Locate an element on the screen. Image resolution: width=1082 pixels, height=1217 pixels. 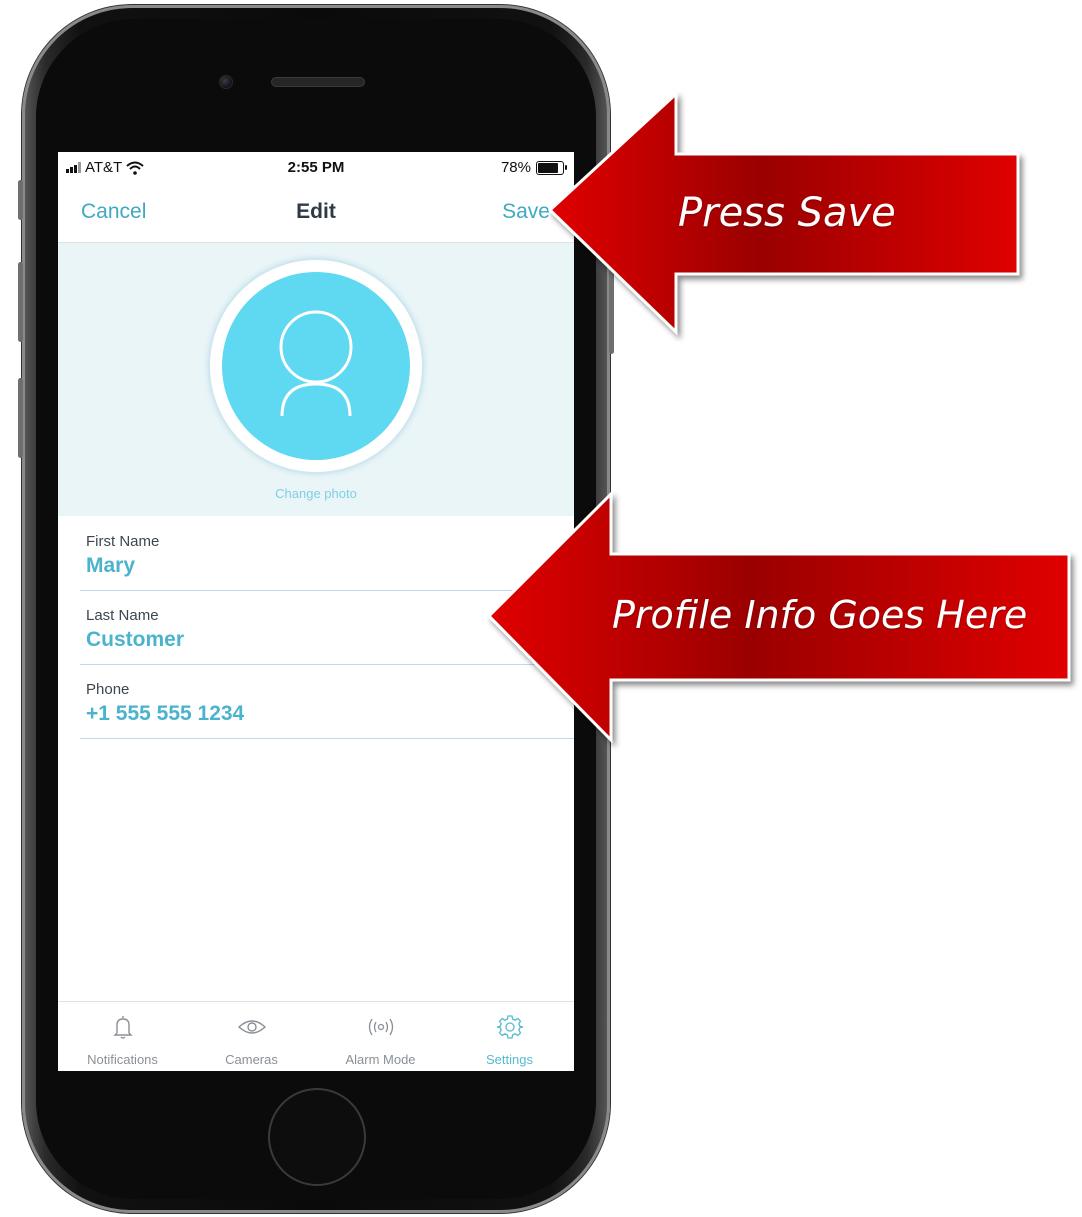
first-name-input: Mary is located at coordinates (110, 566).